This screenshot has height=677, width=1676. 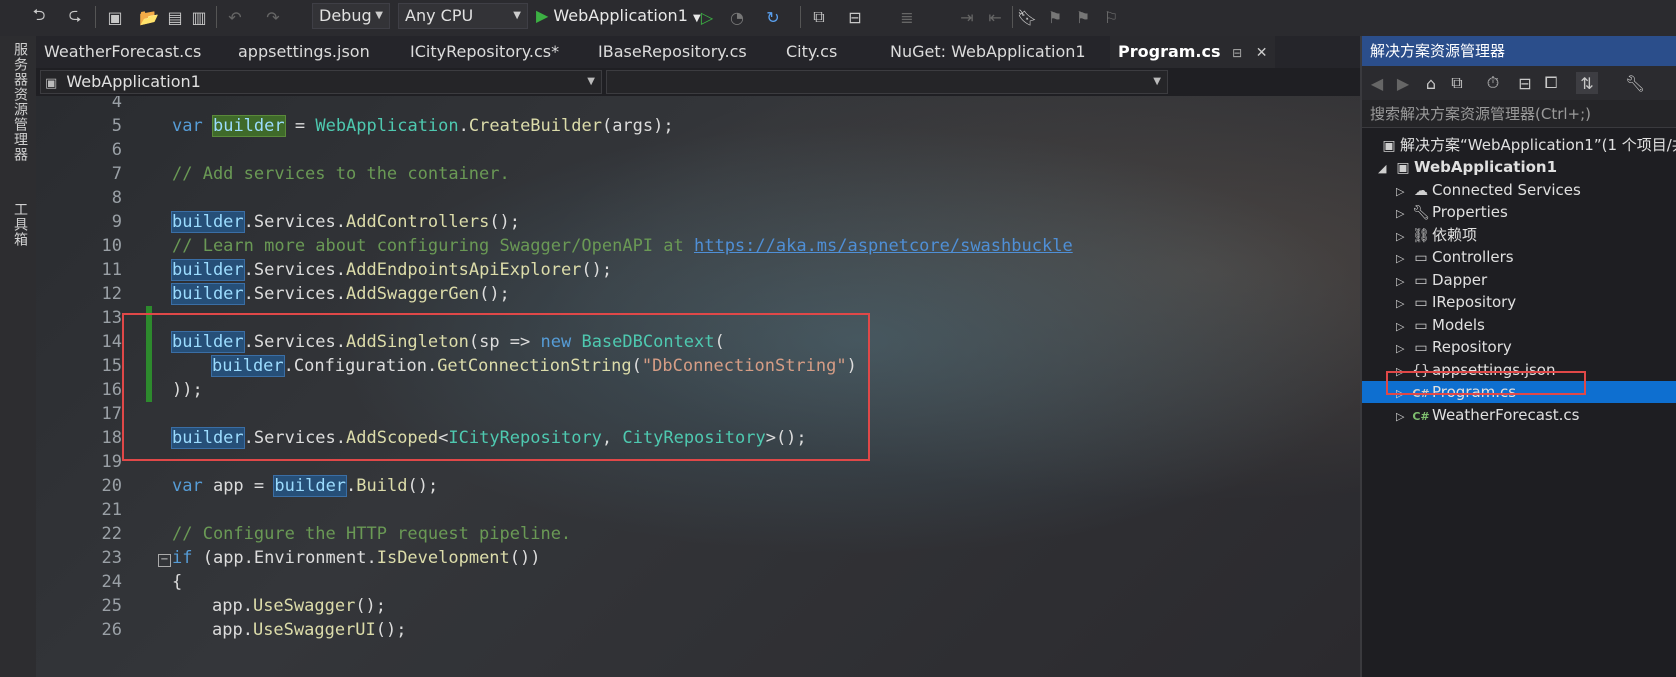 I want to click on tree-dependencies: ▷ ⛓ 依赖项, so click(x=1436, y=235).